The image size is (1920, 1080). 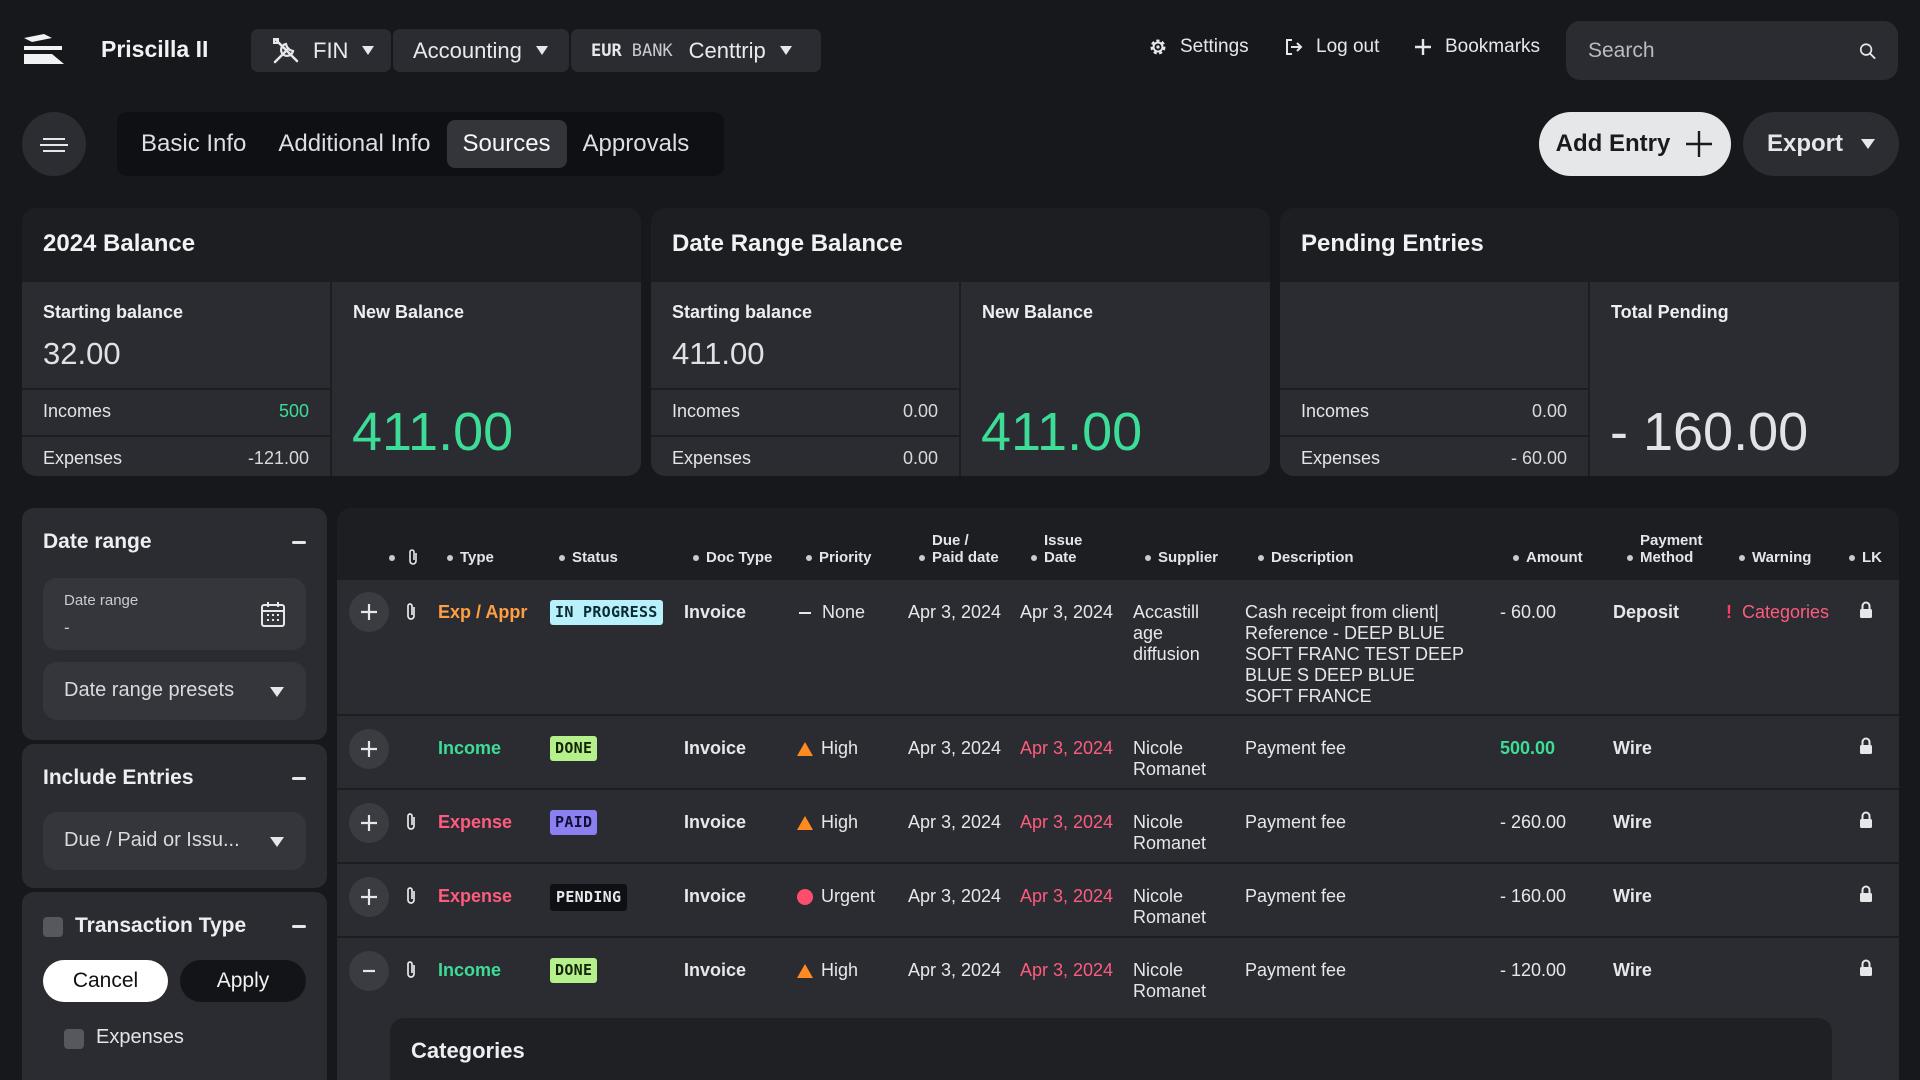 What do you see at coordinates (636, 144) in the screenshot?
I see `tab-approvals: Approvals` at bounding box center [636, 144].